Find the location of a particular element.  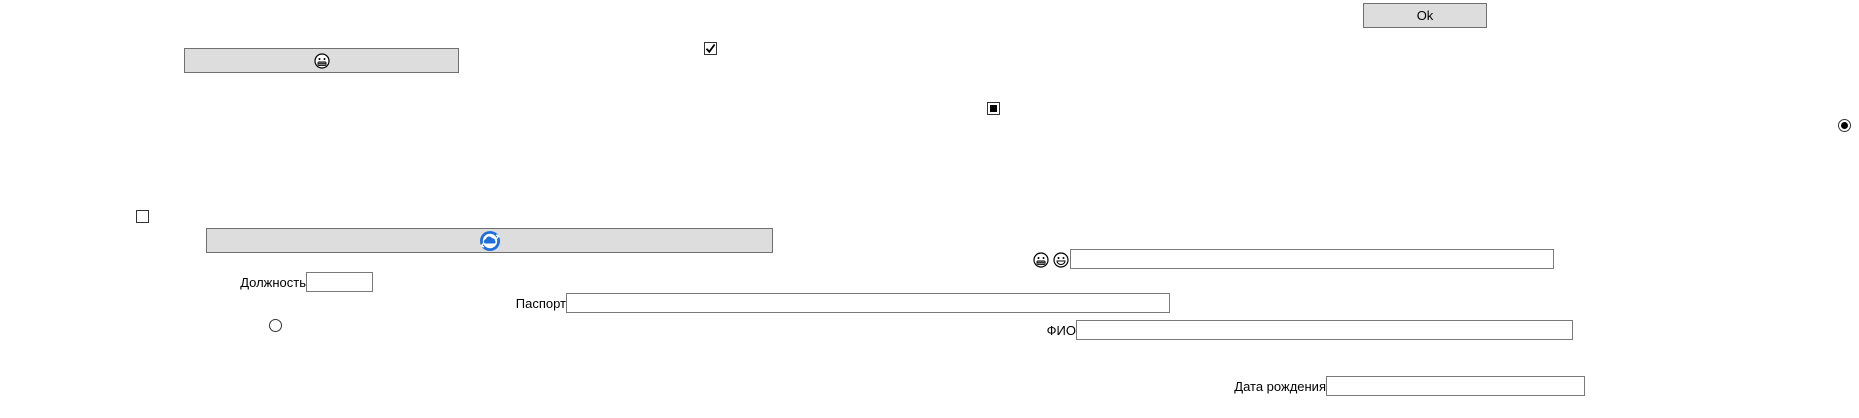

passport-field is located at coordinates (868, 303).